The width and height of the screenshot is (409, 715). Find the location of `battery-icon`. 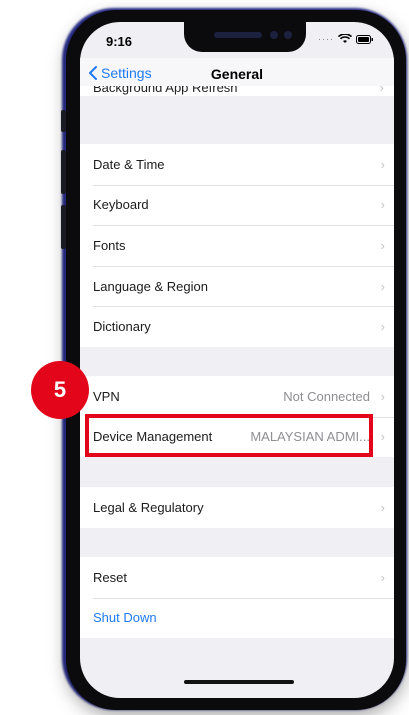

battery-icon is located at coordinates (364, 39).